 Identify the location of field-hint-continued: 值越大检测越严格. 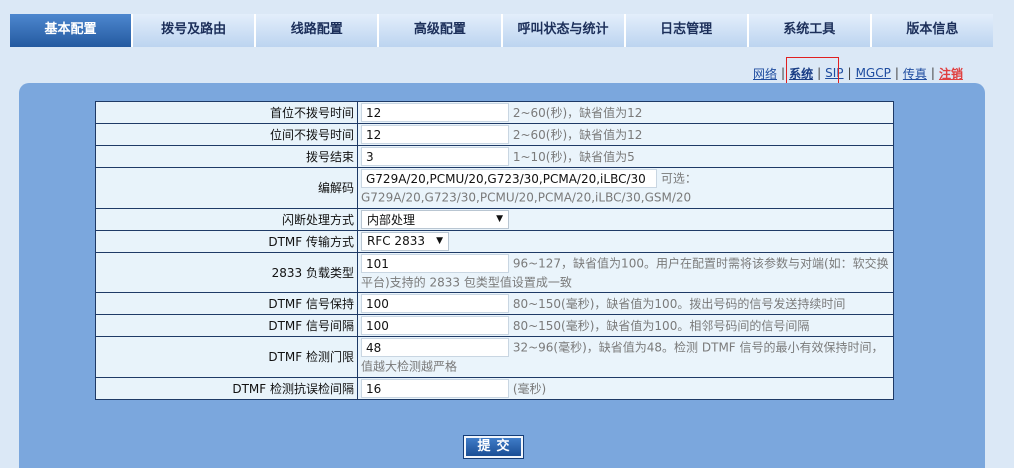
(409, 366).